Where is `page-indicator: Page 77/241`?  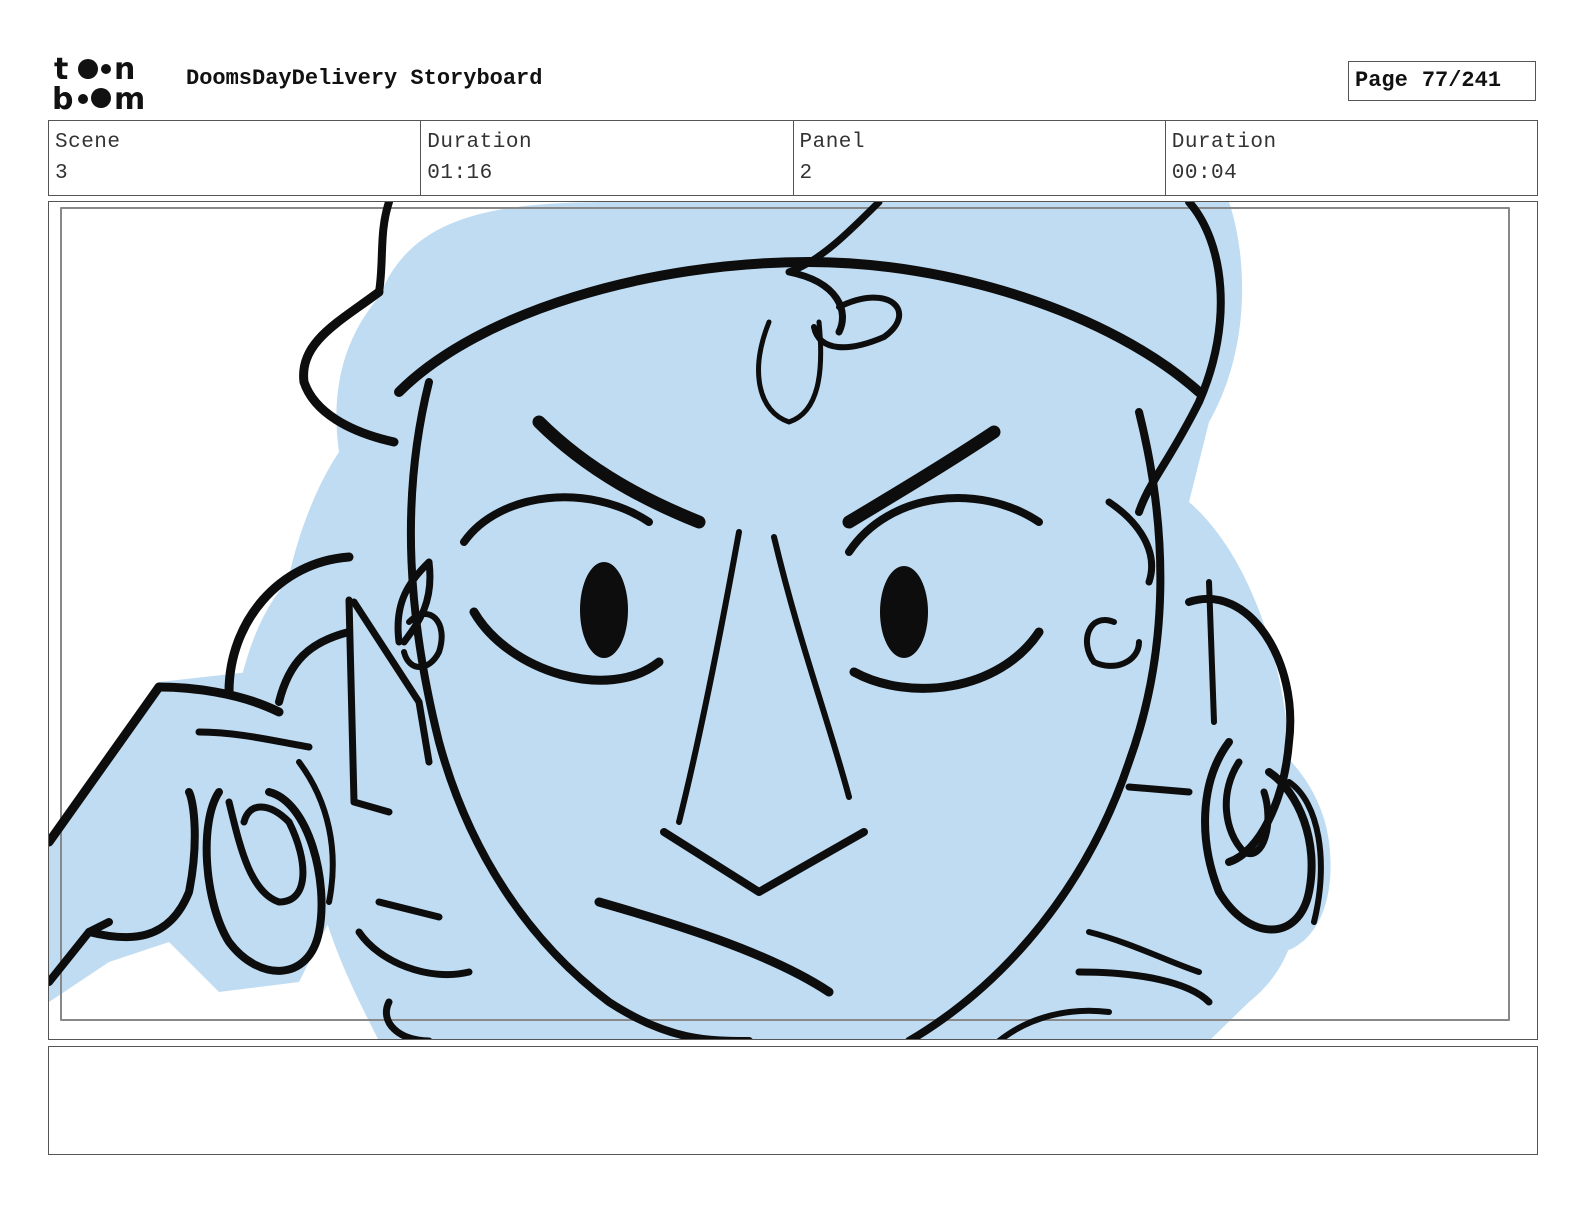 page-indicator: Page 77/241 is located at coordinates (1442, 81).